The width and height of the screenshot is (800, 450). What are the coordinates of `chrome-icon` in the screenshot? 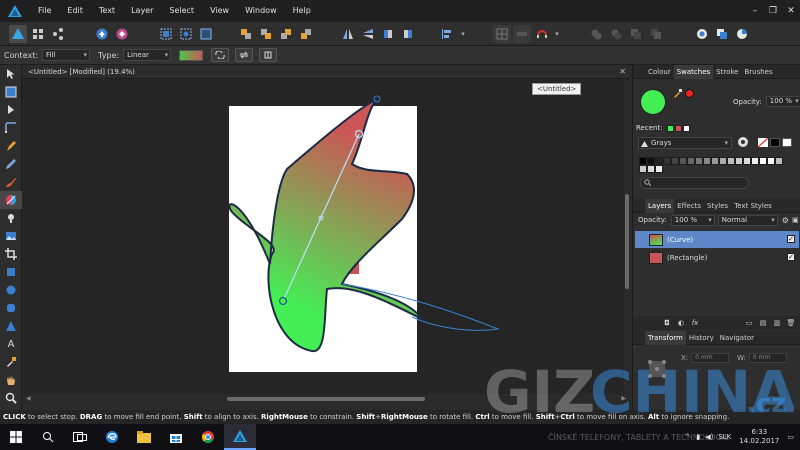 It's located at (208, 437).